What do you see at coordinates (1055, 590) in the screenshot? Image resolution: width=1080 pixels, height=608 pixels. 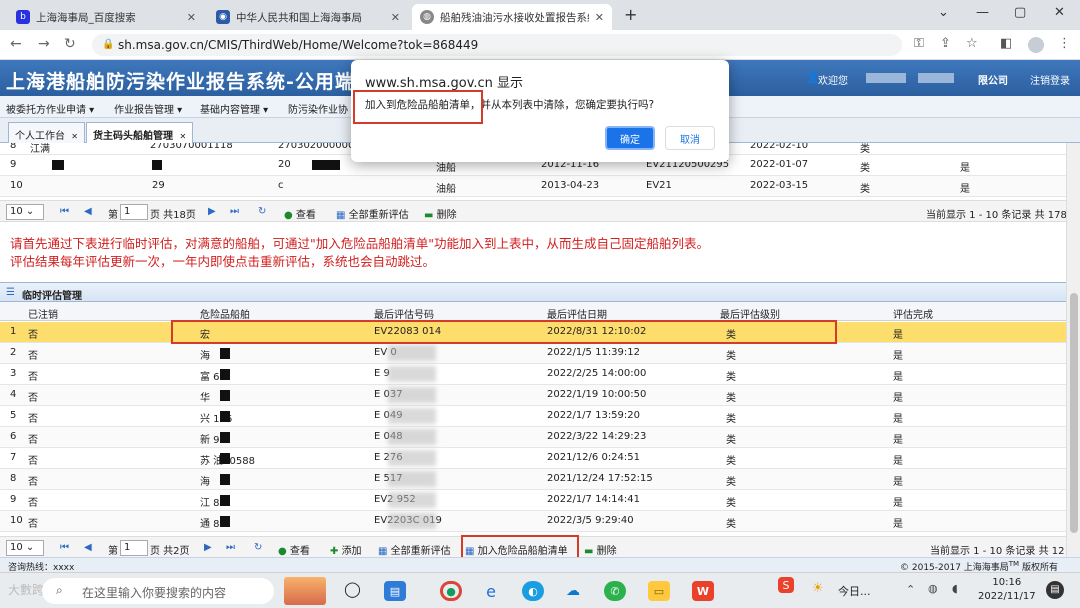 I see `notification-center-icon: ▤` at bounding box center [1055, 590].